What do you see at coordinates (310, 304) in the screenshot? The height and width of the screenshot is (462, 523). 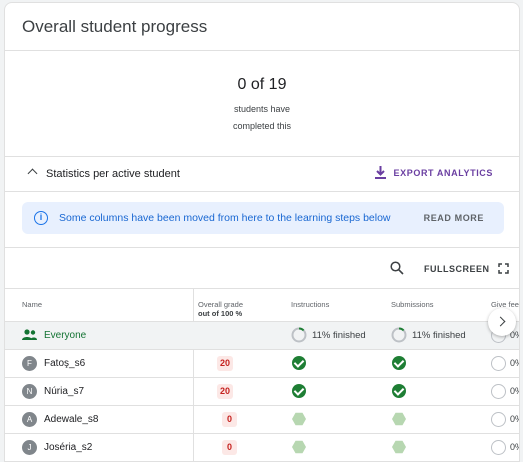 I see `column-header-instructions: Instructions` at bounding box center [310, 304].